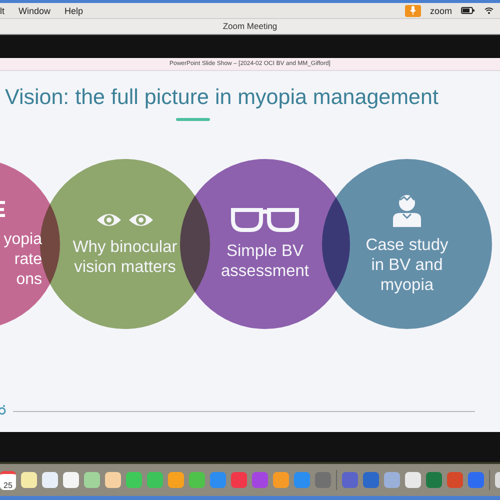 The image size is (500, 500). Describe the element at coordinates (407, 265) in the screenshot. I see `circle-label: Case study in BV and myopia` at that location.